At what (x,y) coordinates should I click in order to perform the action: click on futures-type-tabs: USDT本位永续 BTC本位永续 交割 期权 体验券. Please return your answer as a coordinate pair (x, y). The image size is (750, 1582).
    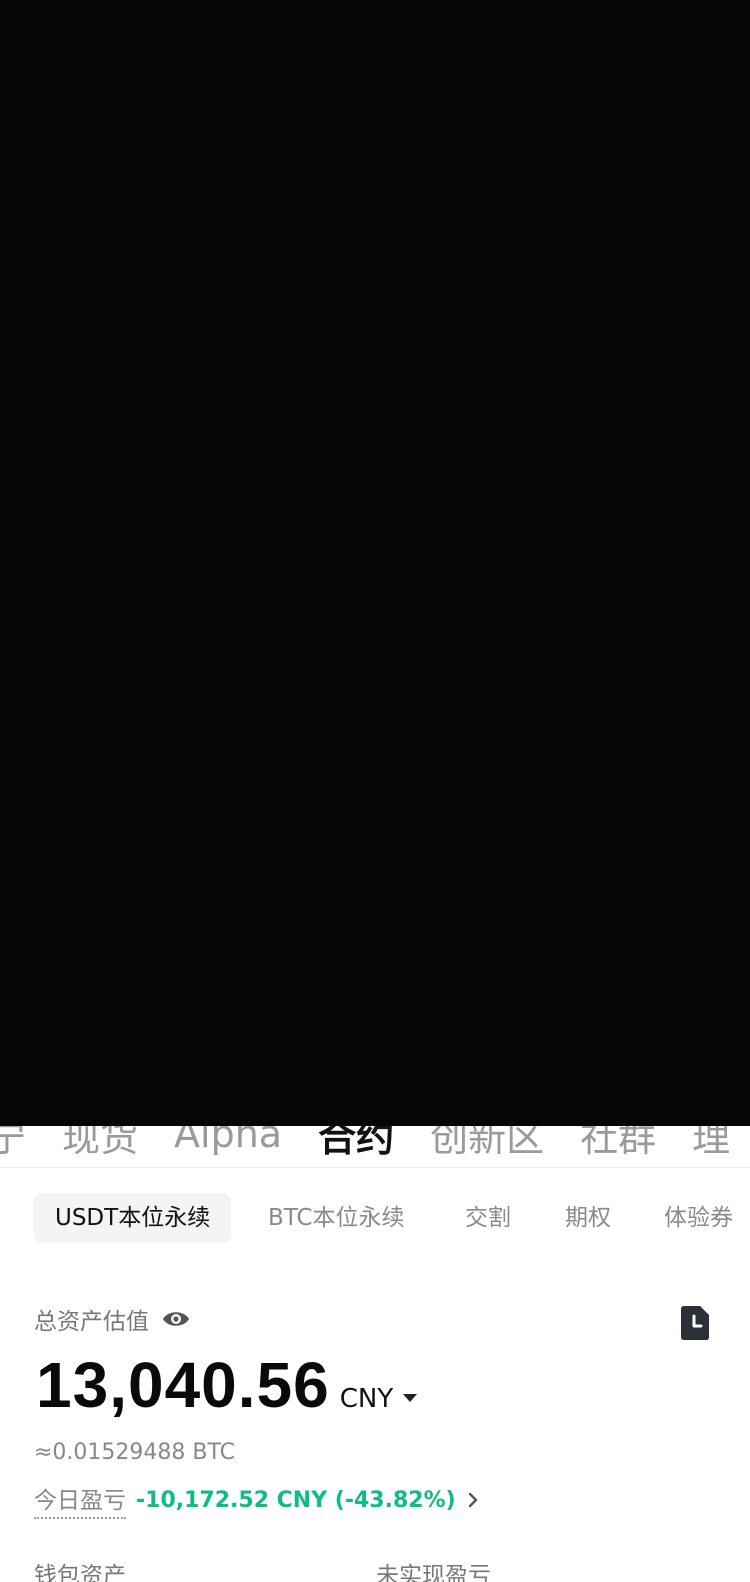
    Looking at the image, I should click on (375, 1219).